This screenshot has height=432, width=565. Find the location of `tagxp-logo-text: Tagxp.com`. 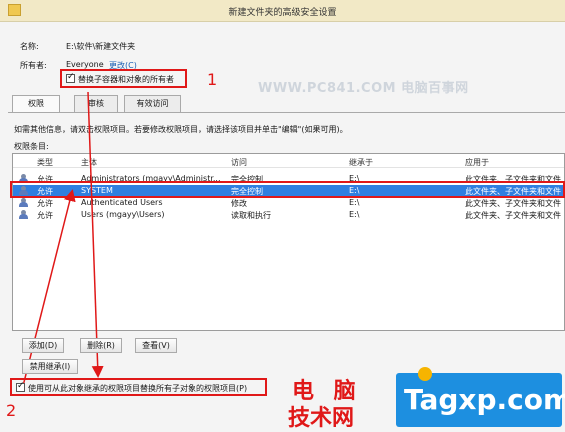

tagxp-logo-text: Tagxp.com is located at coordinates (484, 399).